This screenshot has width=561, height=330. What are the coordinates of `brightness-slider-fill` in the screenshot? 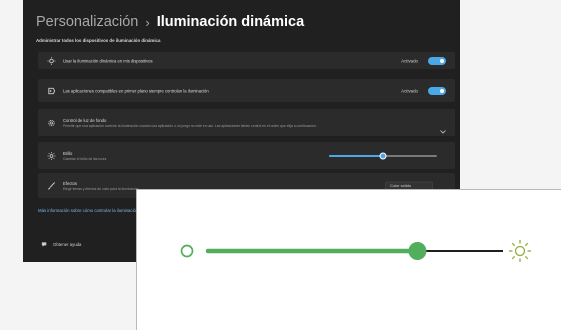 It's located at (356, 155).